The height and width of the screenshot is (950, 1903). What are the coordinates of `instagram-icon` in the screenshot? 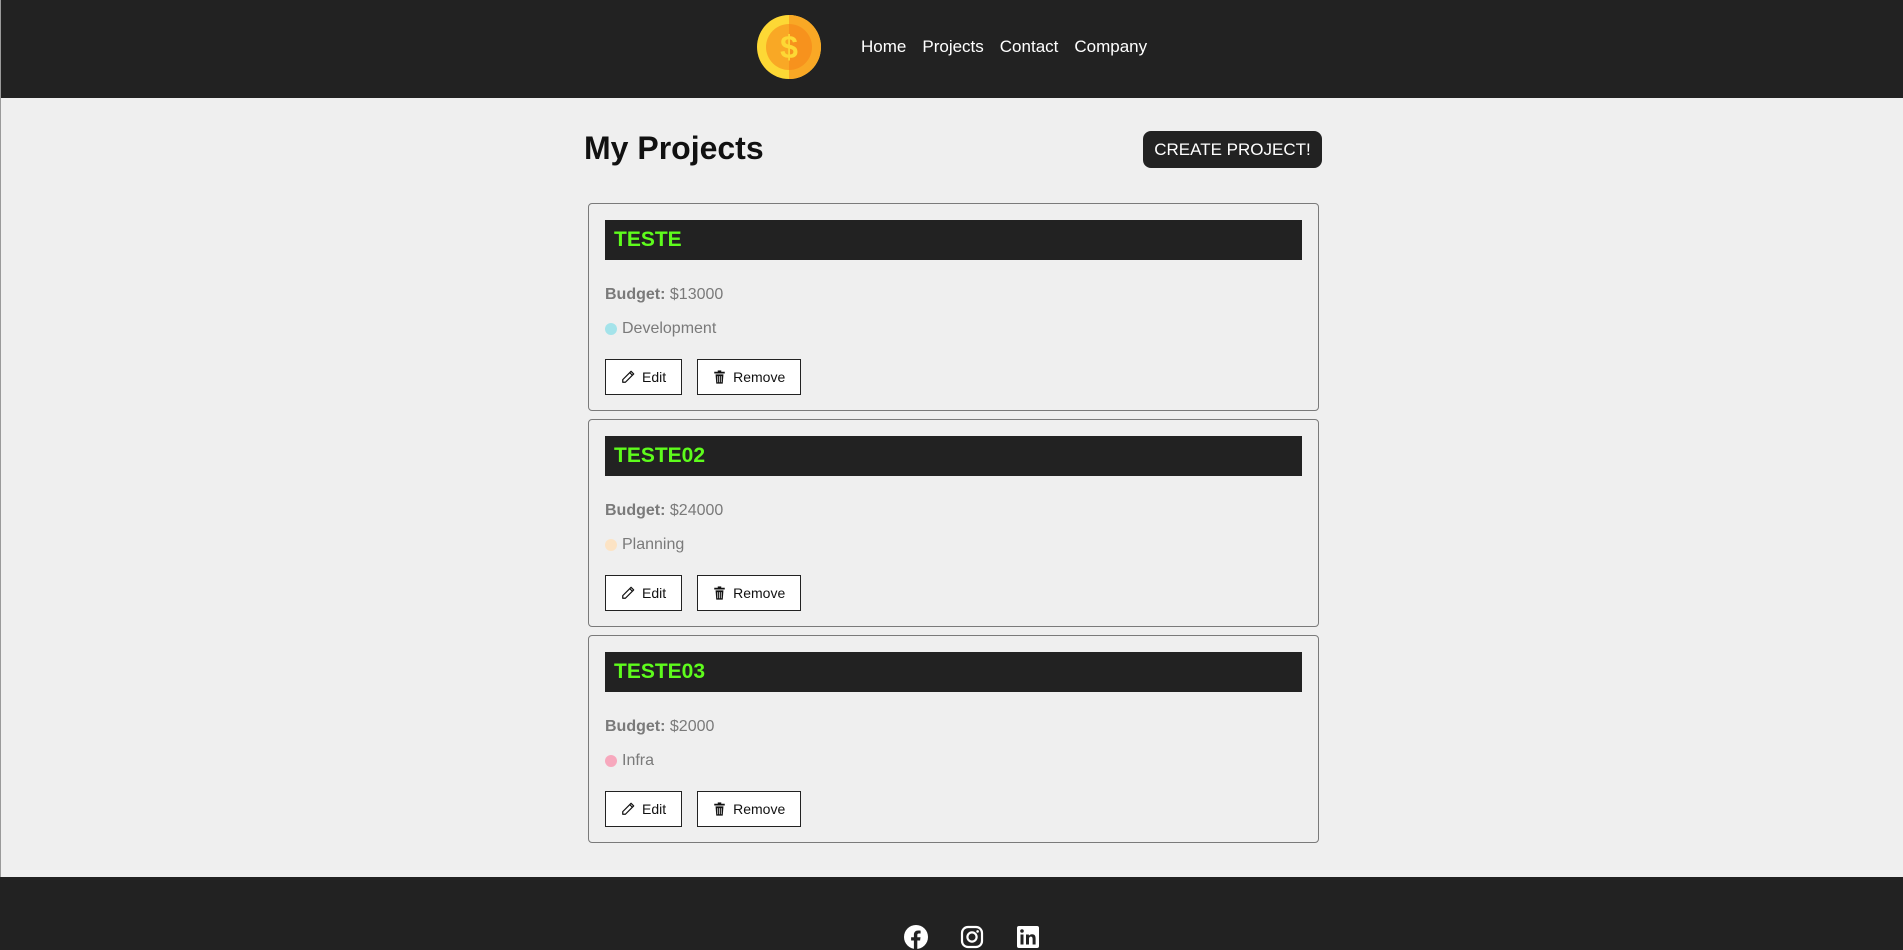 It's located at (972, 937).